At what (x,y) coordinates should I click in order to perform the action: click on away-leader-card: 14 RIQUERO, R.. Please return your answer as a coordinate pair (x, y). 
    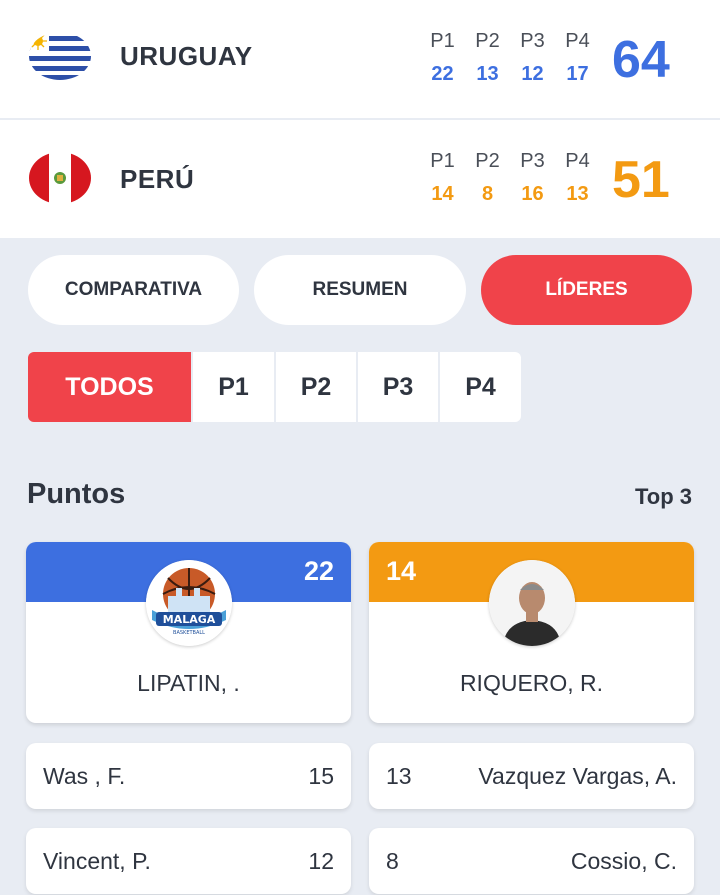
    Looking at the image, I should click on (531, 632).